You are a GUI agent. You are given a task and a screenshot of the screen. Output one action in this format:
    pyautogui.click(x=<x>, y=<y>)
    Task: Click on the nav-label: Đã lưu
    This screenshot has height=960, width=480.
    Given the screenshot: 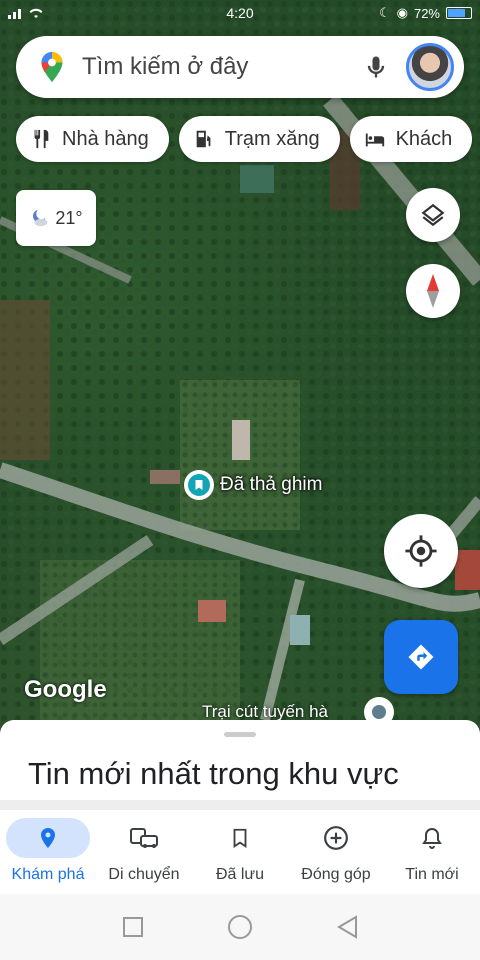 What is the action you would take?
    pyautogui.click(x=240, y=874)
    